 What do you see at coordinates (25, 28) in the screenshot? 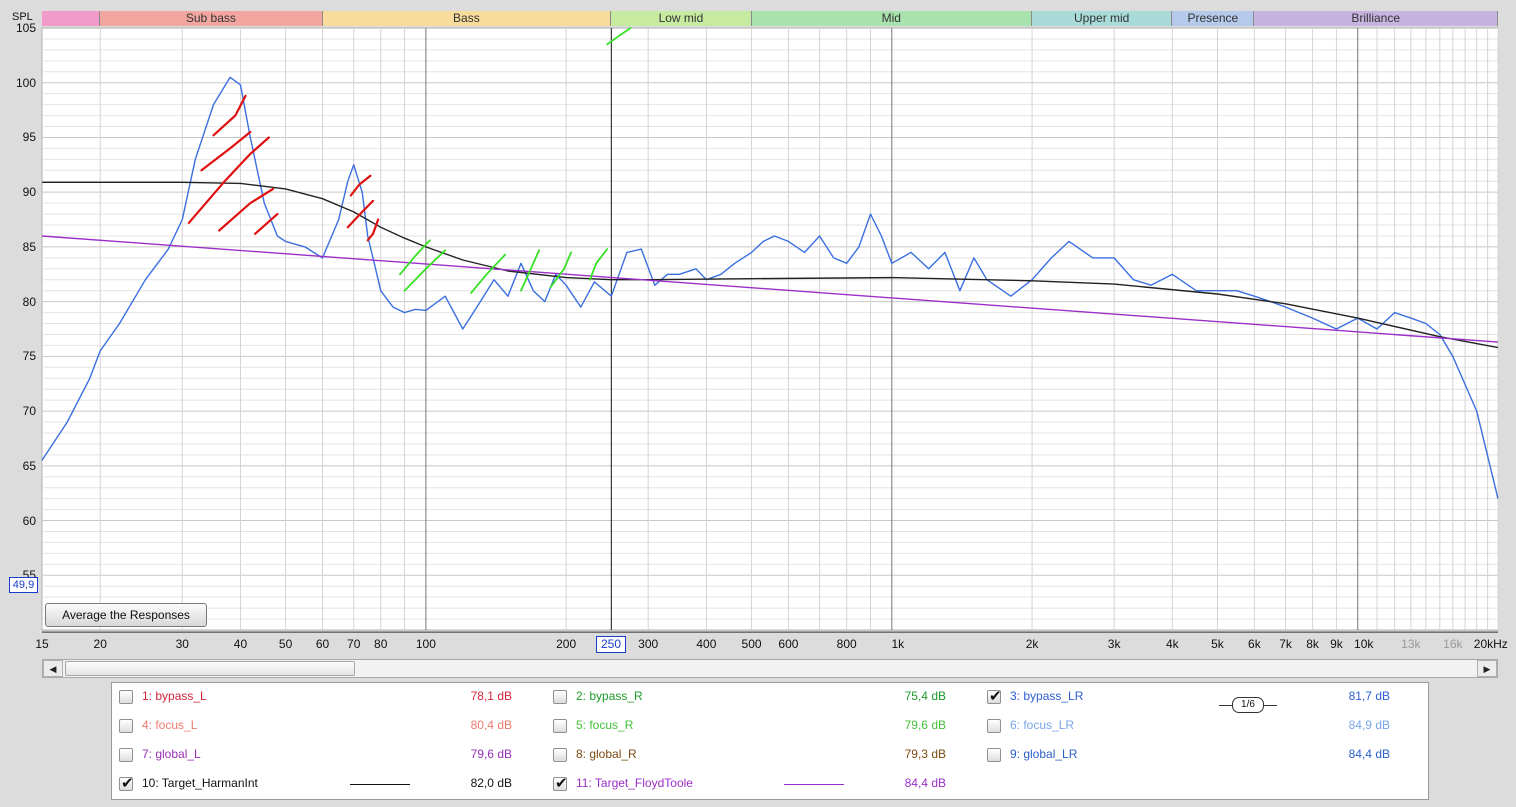
I see `y-tick-label: 105` at bounding box center [25, 28].